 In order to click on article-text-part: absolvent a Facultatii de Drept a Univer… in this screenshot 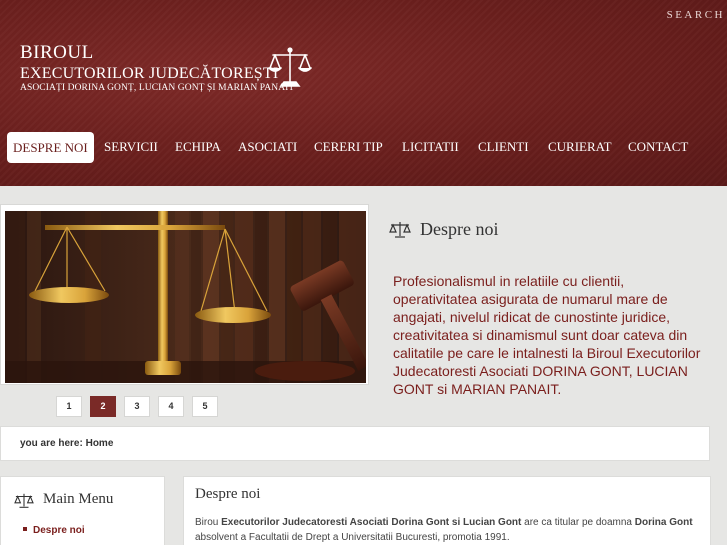, I will do `click(352, 537)`.